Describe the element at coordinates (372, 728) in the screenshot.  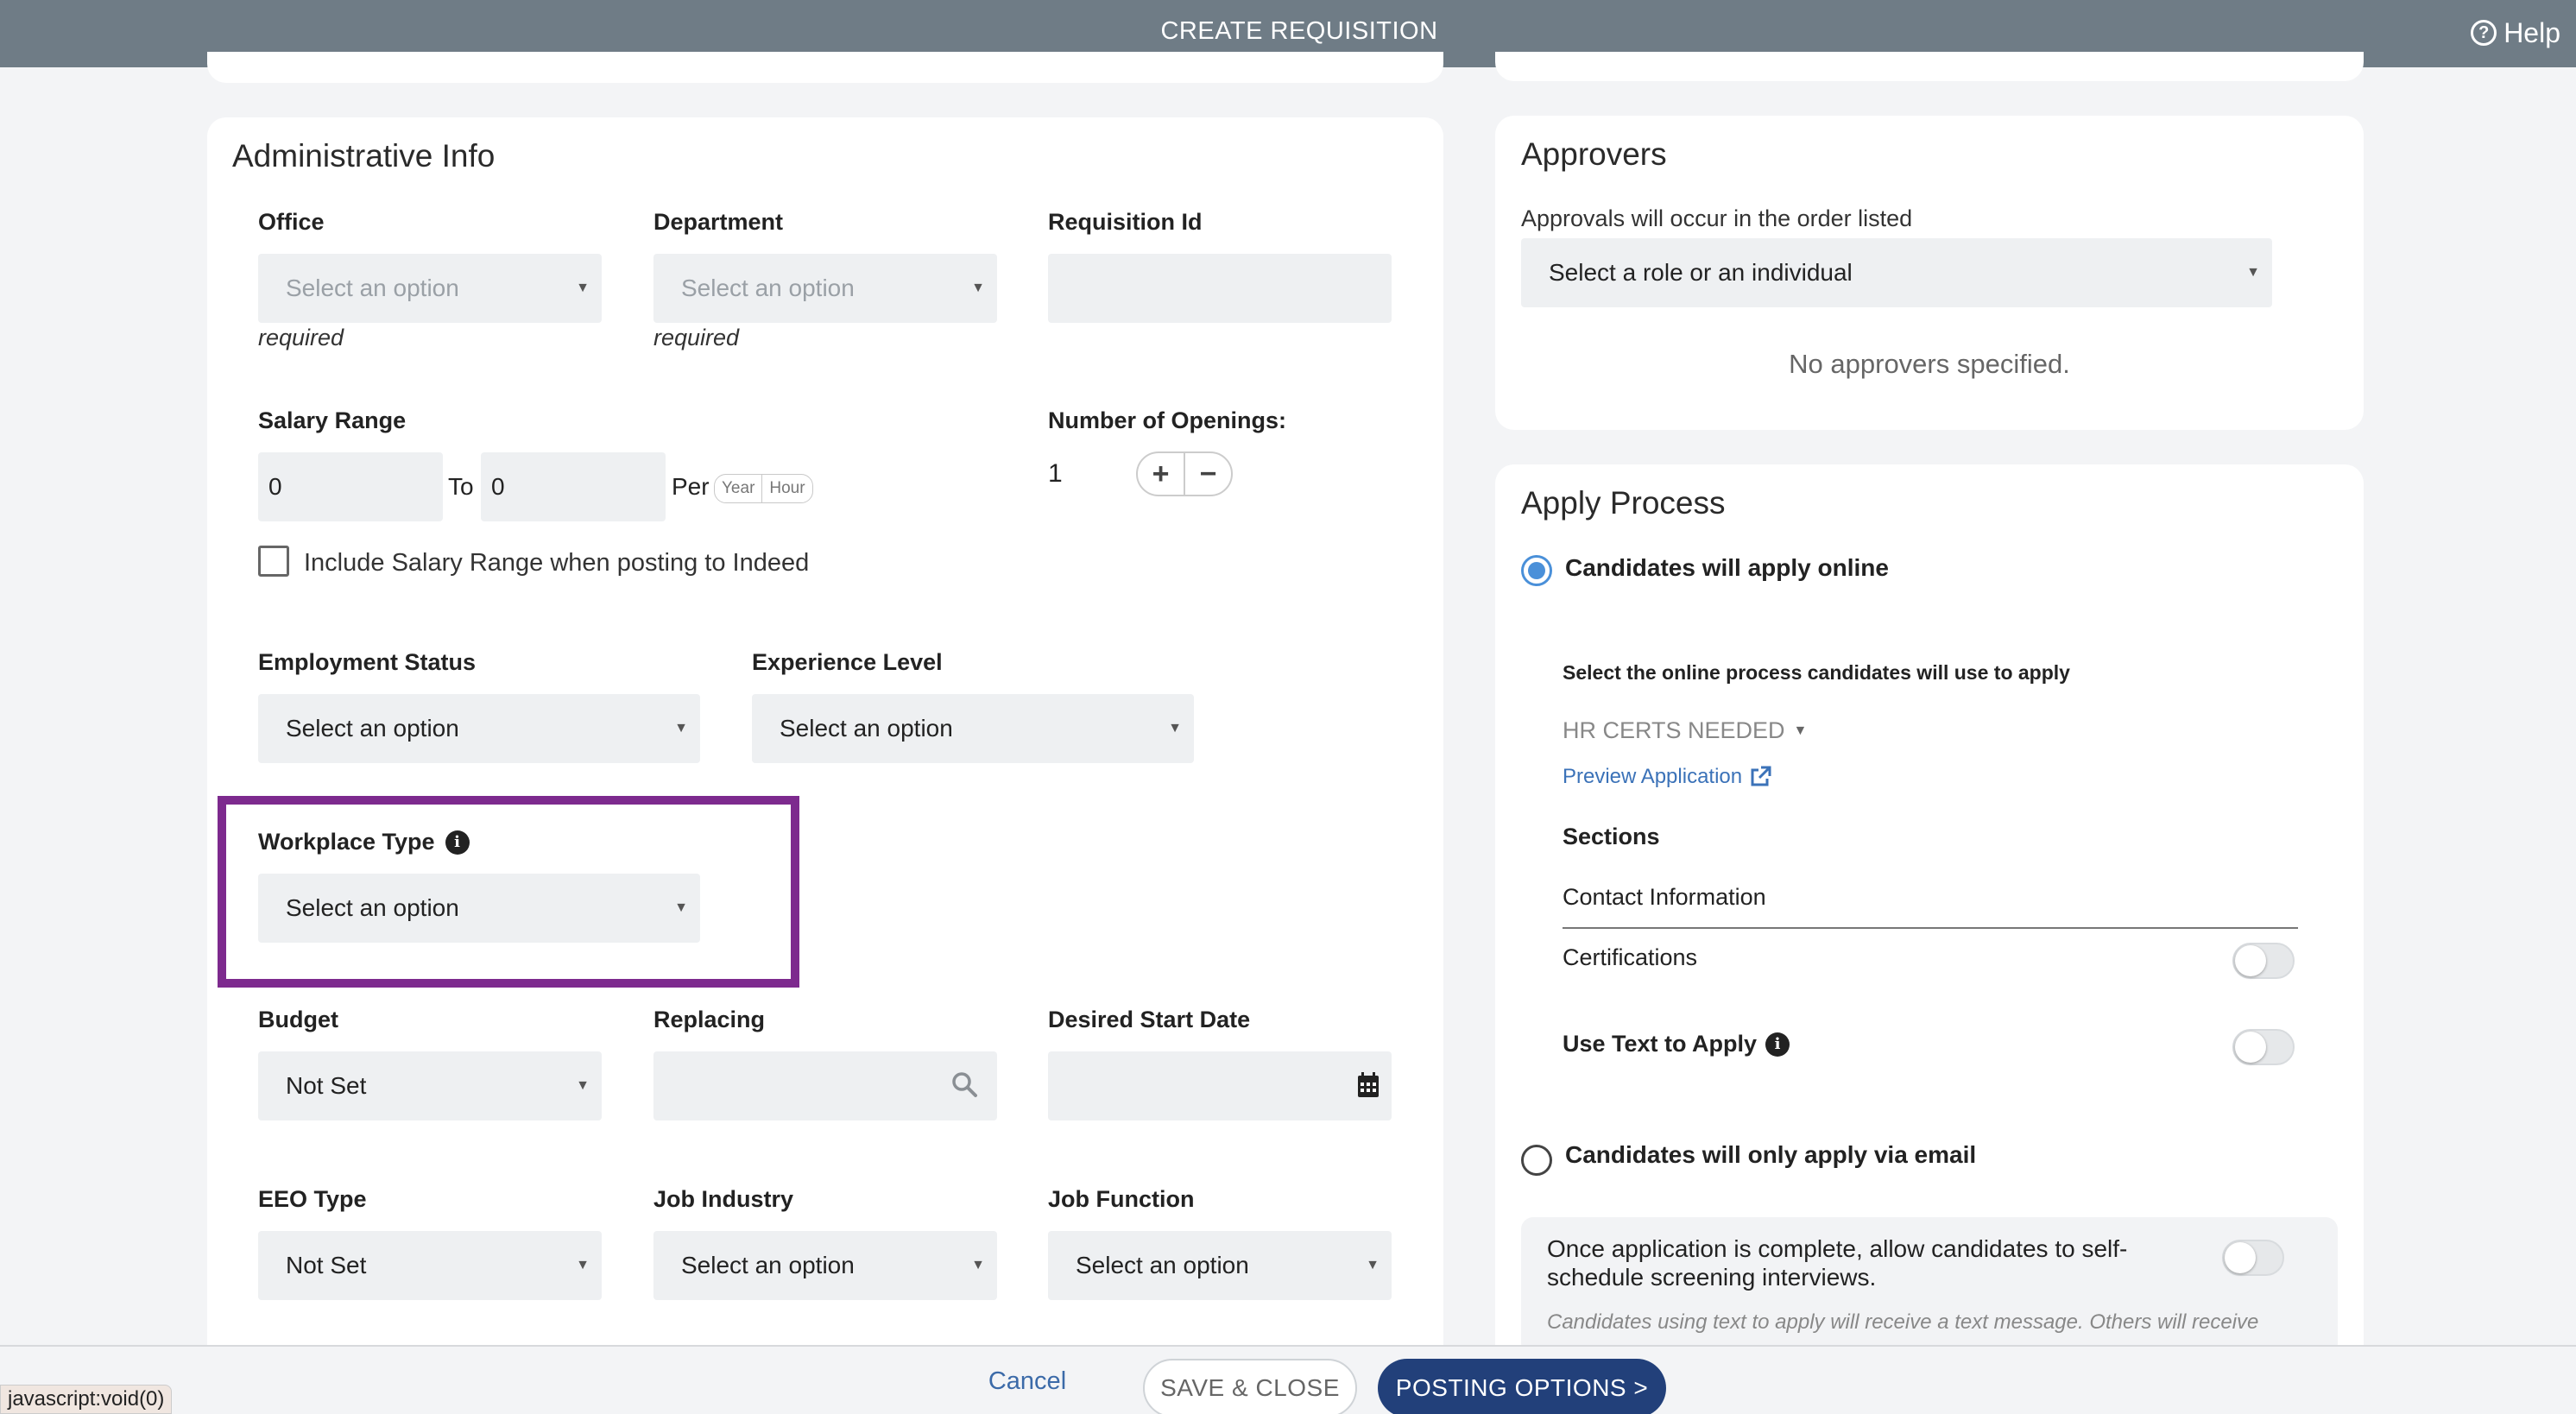
I see `employment-status-value: Select an option` at that location.